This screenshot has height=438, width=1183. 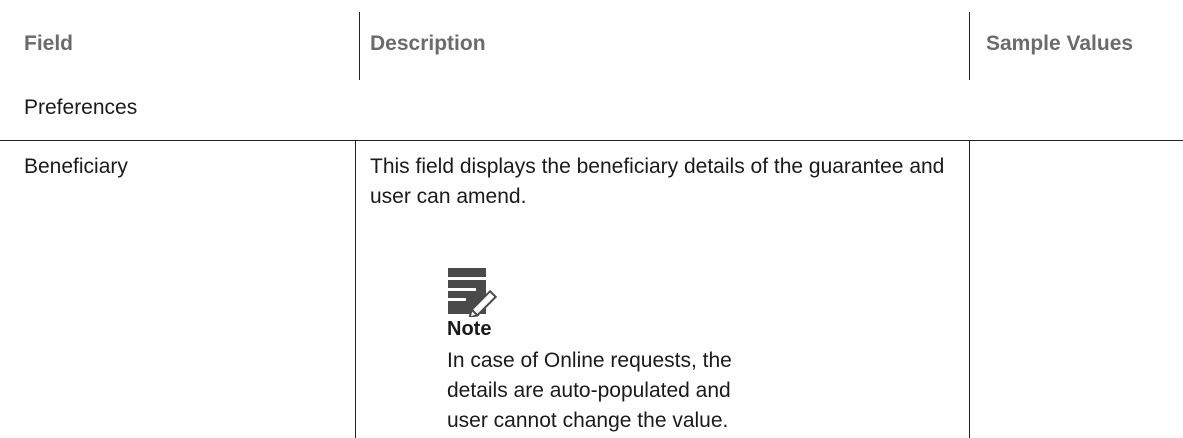 What do you see at coordinates (1060, 43) in the screenshot?
I see `header-sample-values: Sample Values` at bounding box center [1060, 43].